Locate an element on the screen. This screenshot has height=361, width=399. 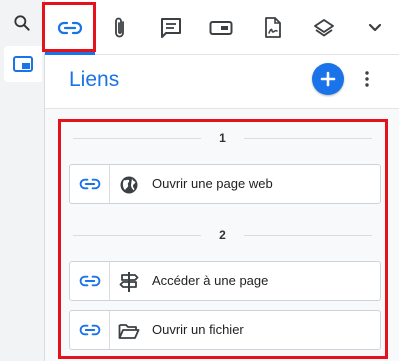
panel-icon is located at coordinates (23, 64).